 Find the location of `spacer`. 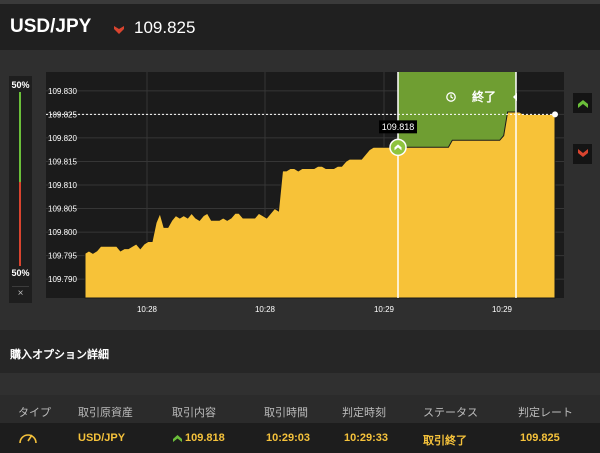

spacer is located at coordinates (300, 384).